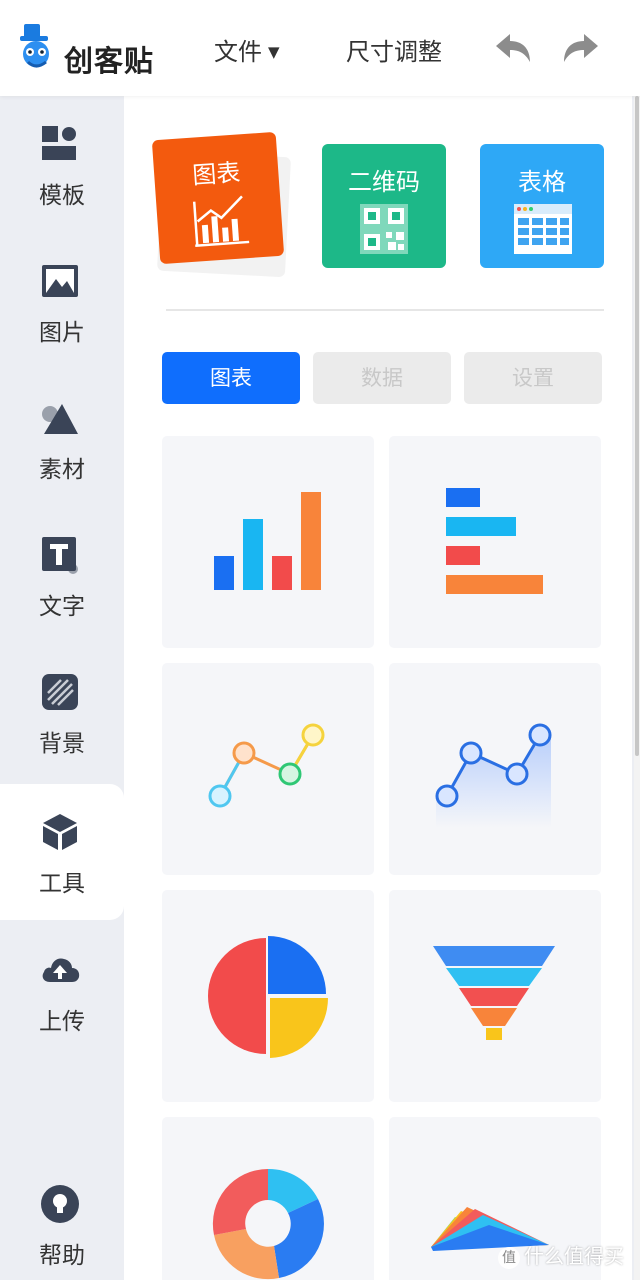  Describe the element at coordinates (62, 1022) in the screenshot. I see `sidebar-item-label: 上传` at that location.